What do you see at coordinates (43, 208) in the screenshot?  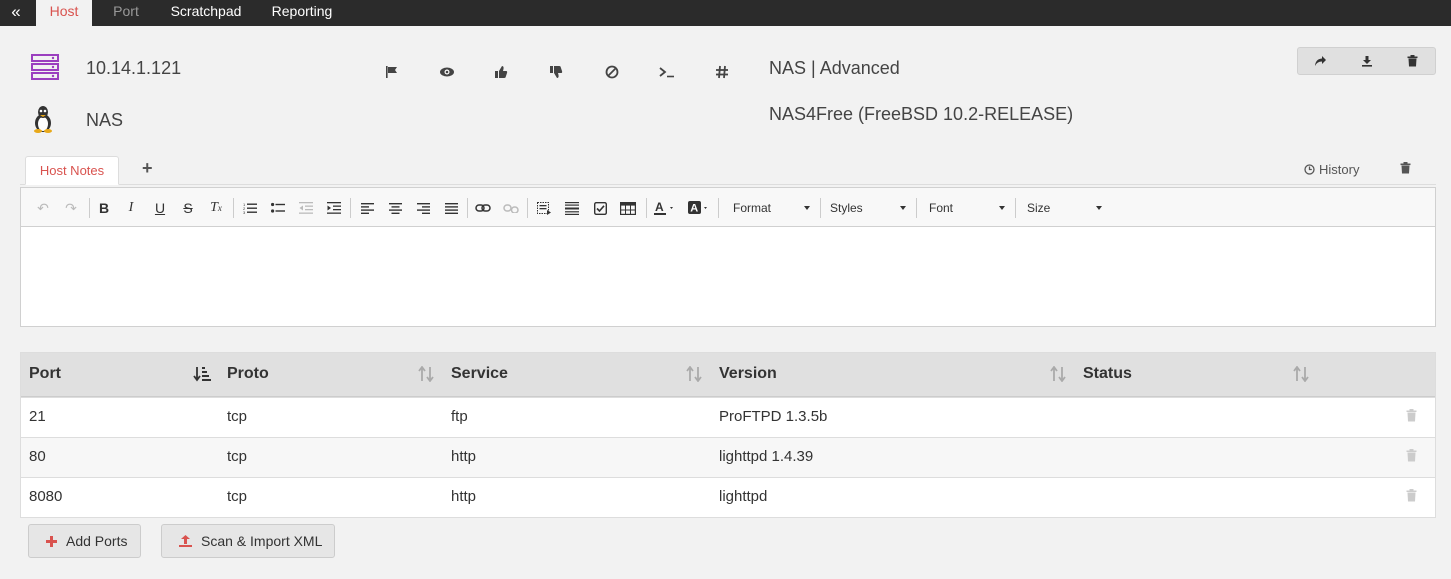 I see `undo-icon: ↶` at bounding box center [43, 208].